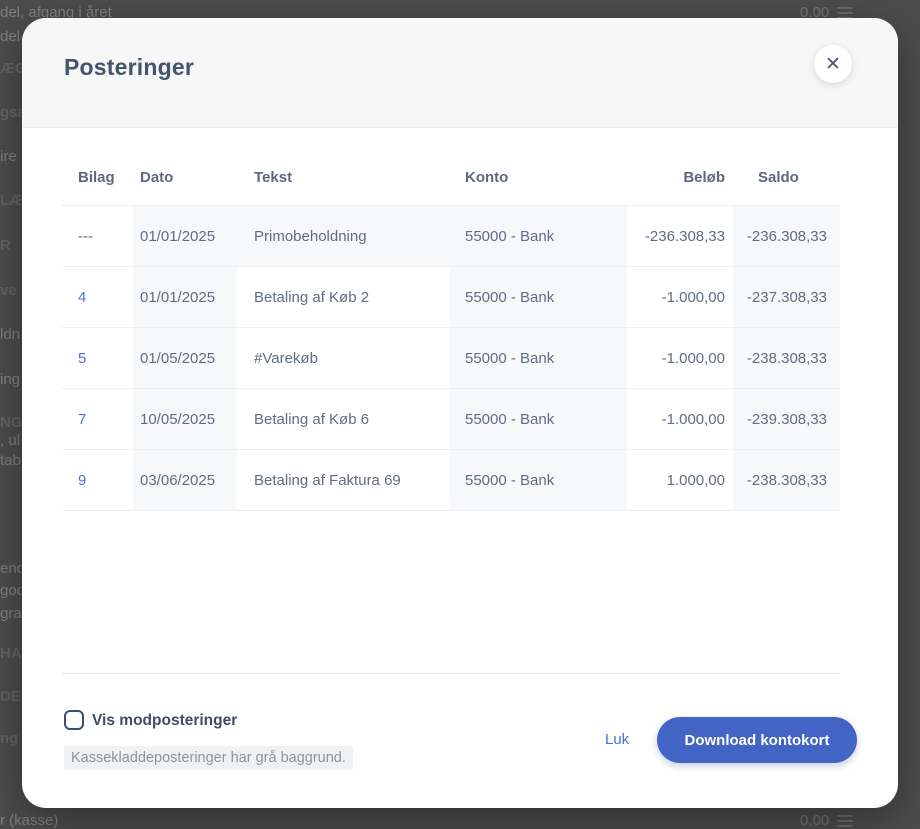  I want to click on tekst-cell: Betaling af Køb 6, so click(312, 419).